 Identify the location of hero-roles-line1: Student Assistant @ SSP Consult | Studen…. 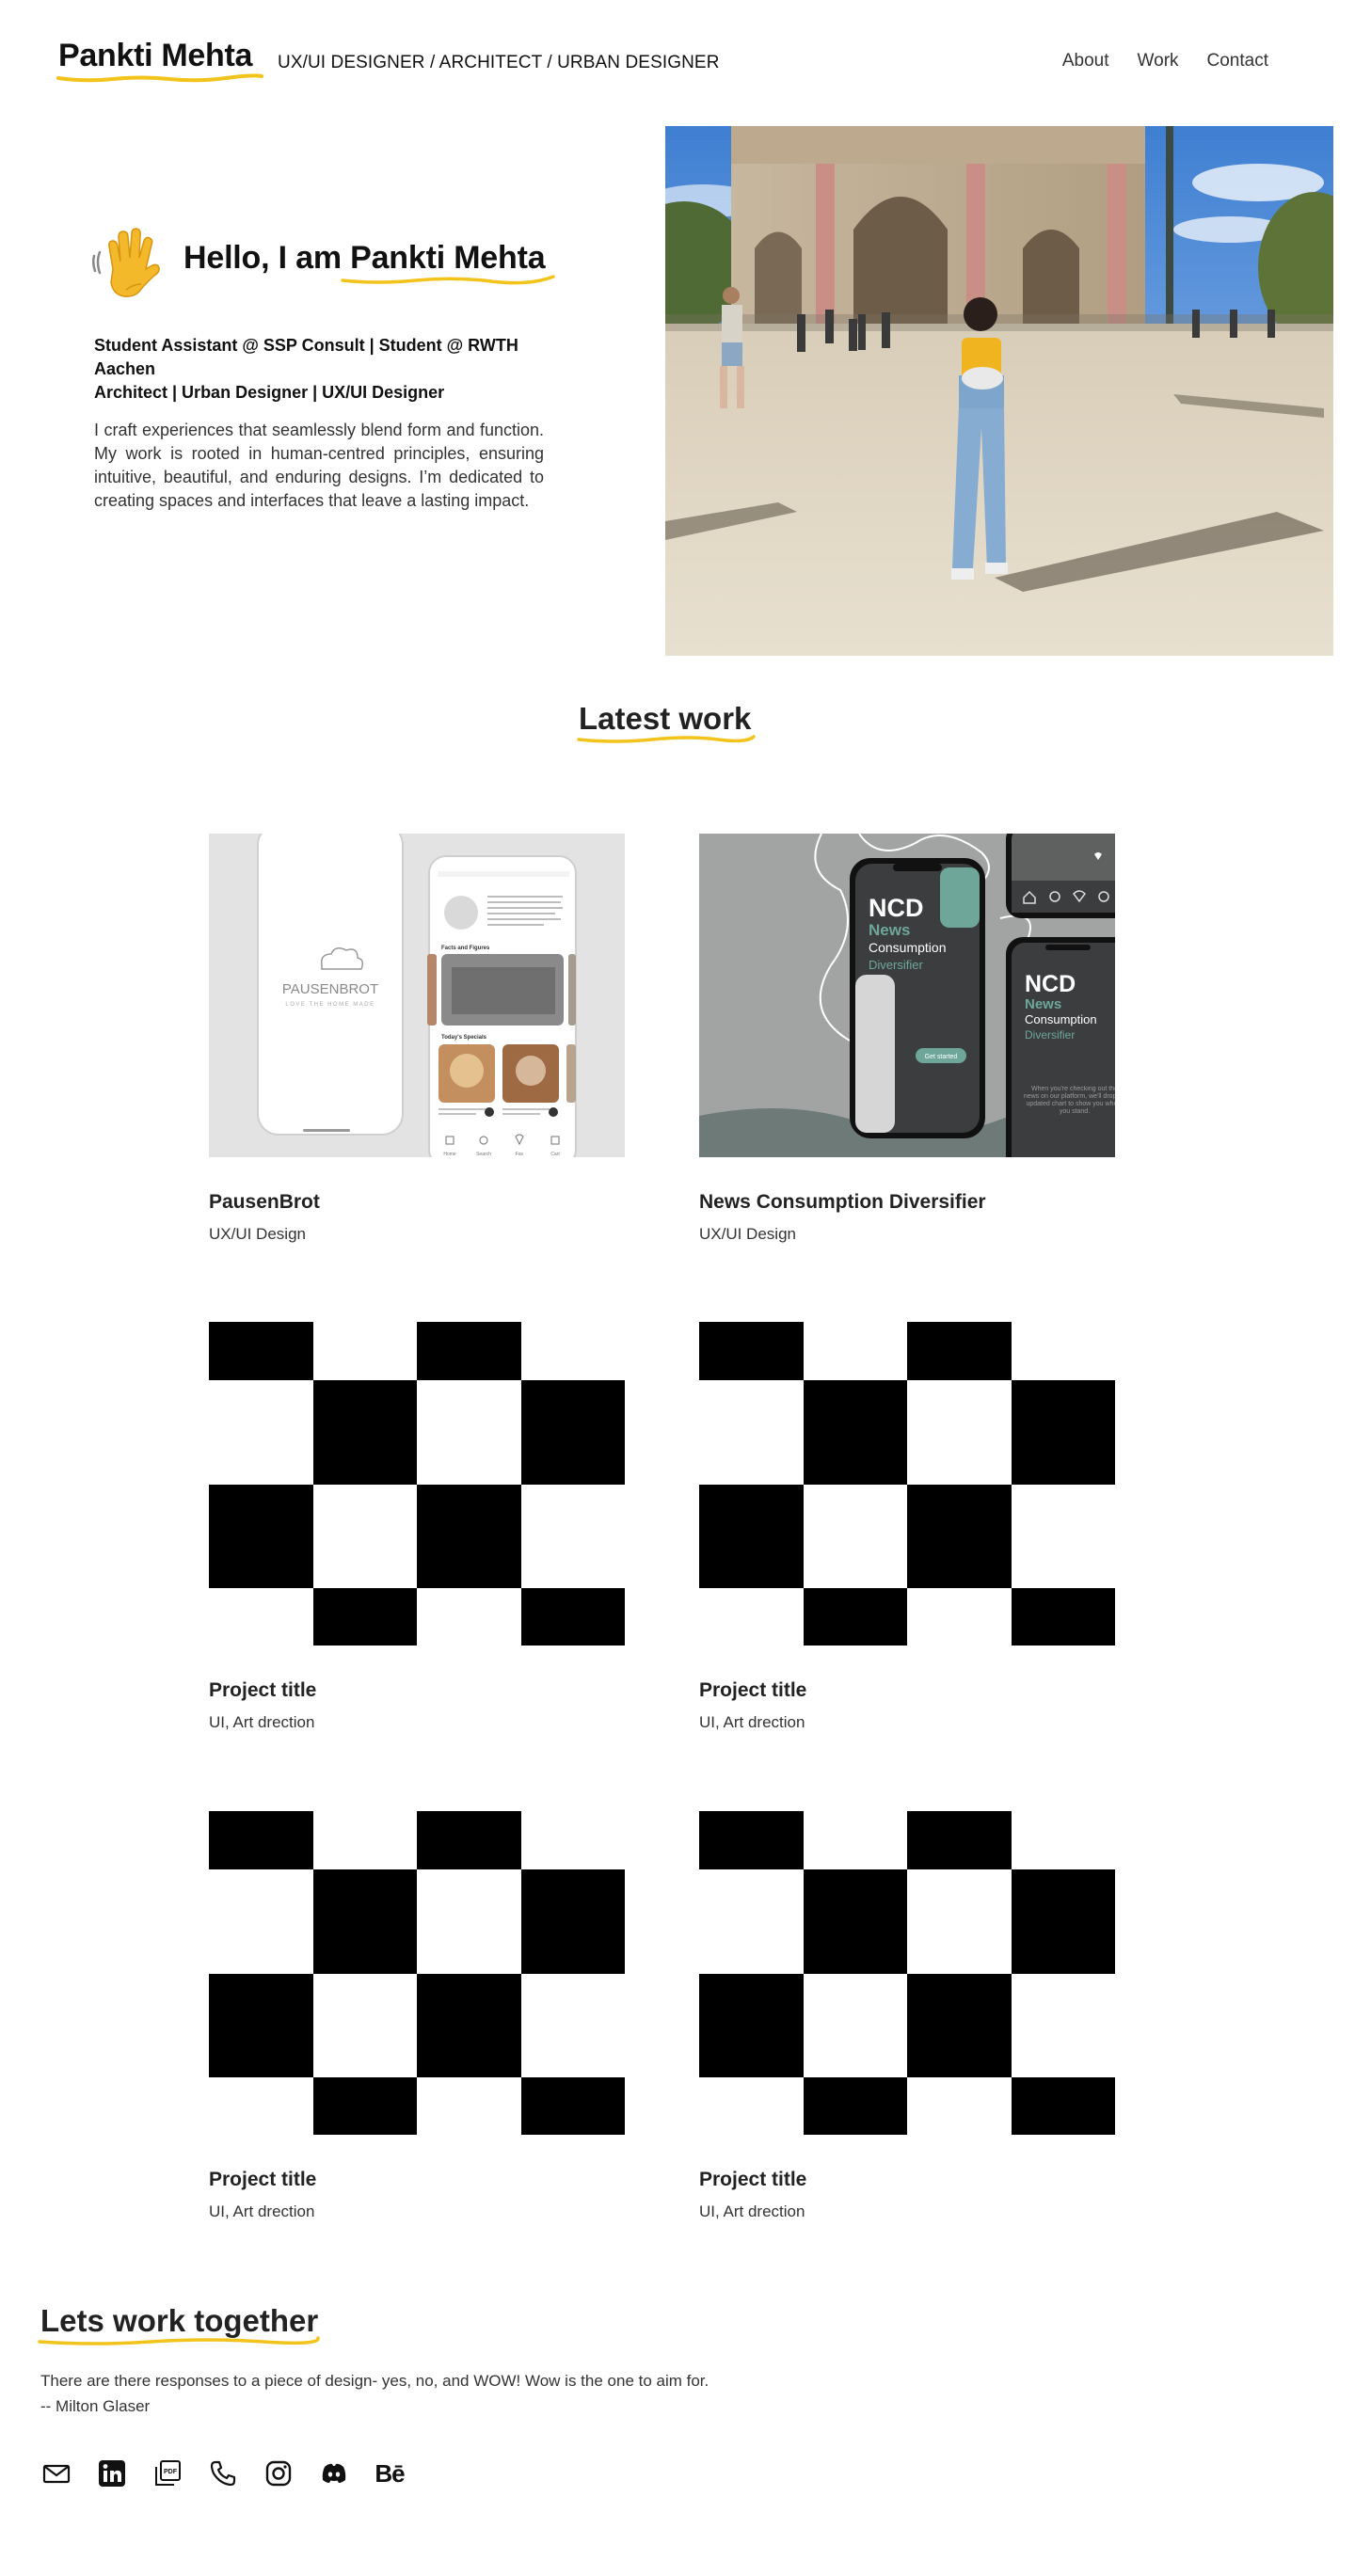
(306, 357).